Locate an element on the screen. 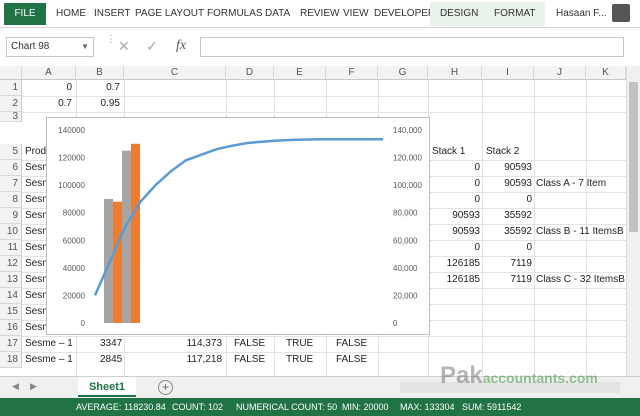  sheet-tab-sheet1: Sheet1 is located at coordinates (107, 387).